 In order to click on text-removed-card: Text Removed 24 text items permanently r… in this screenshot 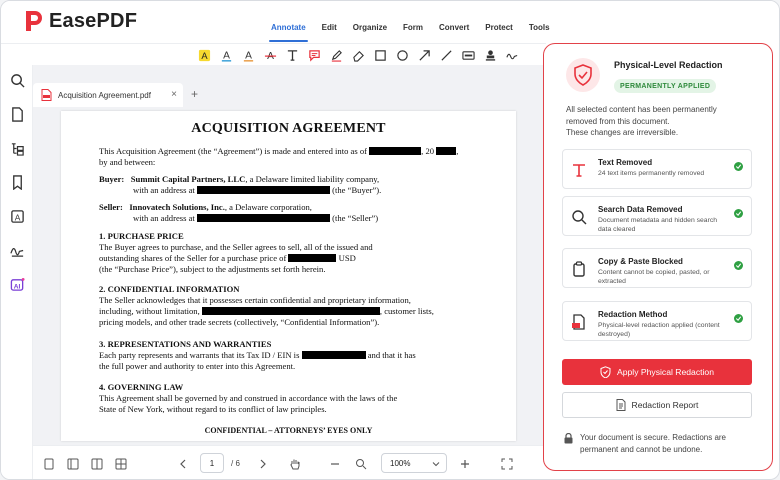, I will do `click(657, 169)`.